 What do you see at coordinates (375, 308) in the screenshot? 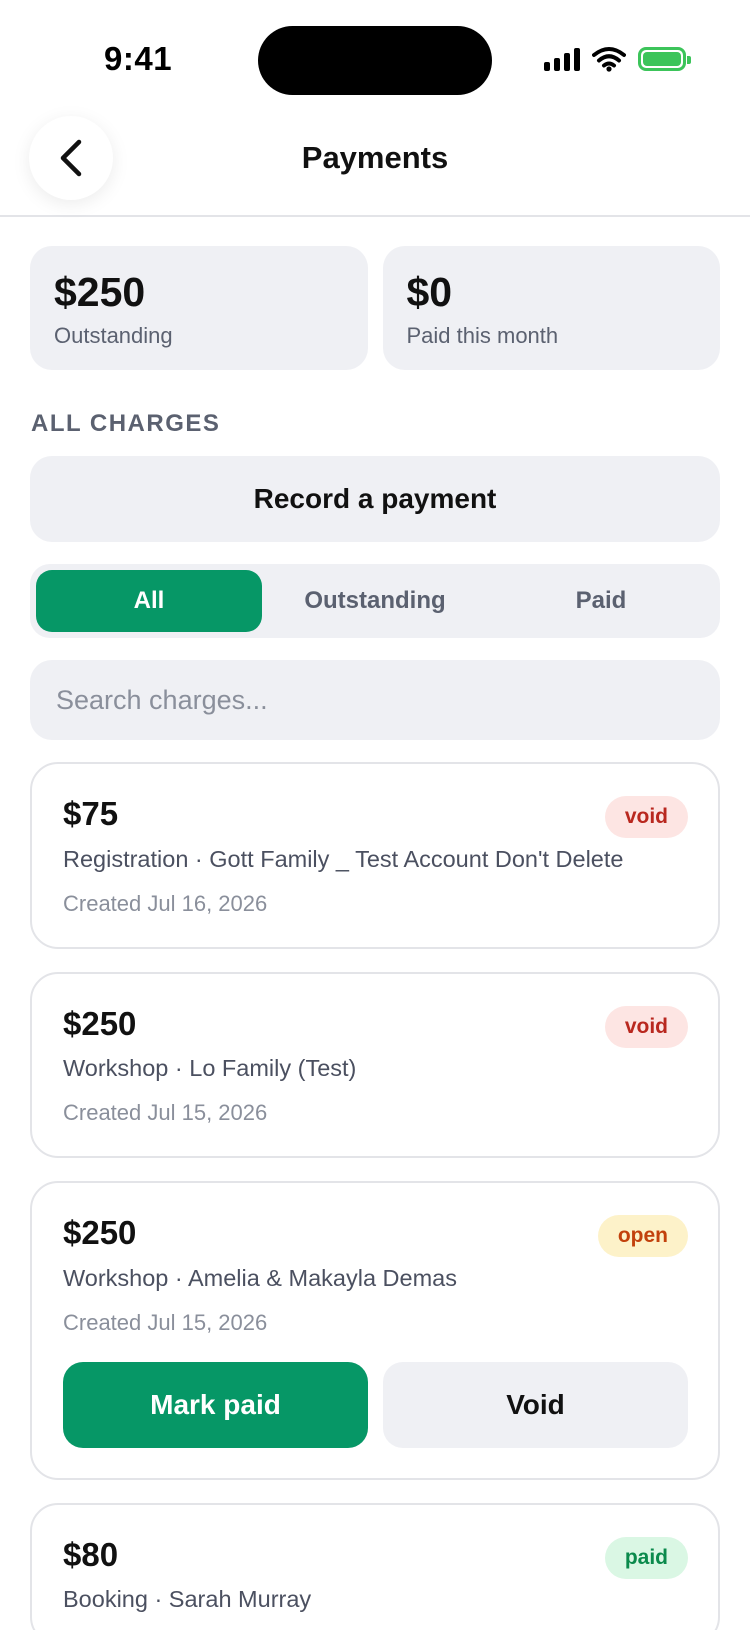
I see `summary-cards: $250 Outstanding $0 Paid this month` at bounding box center [375, 308].